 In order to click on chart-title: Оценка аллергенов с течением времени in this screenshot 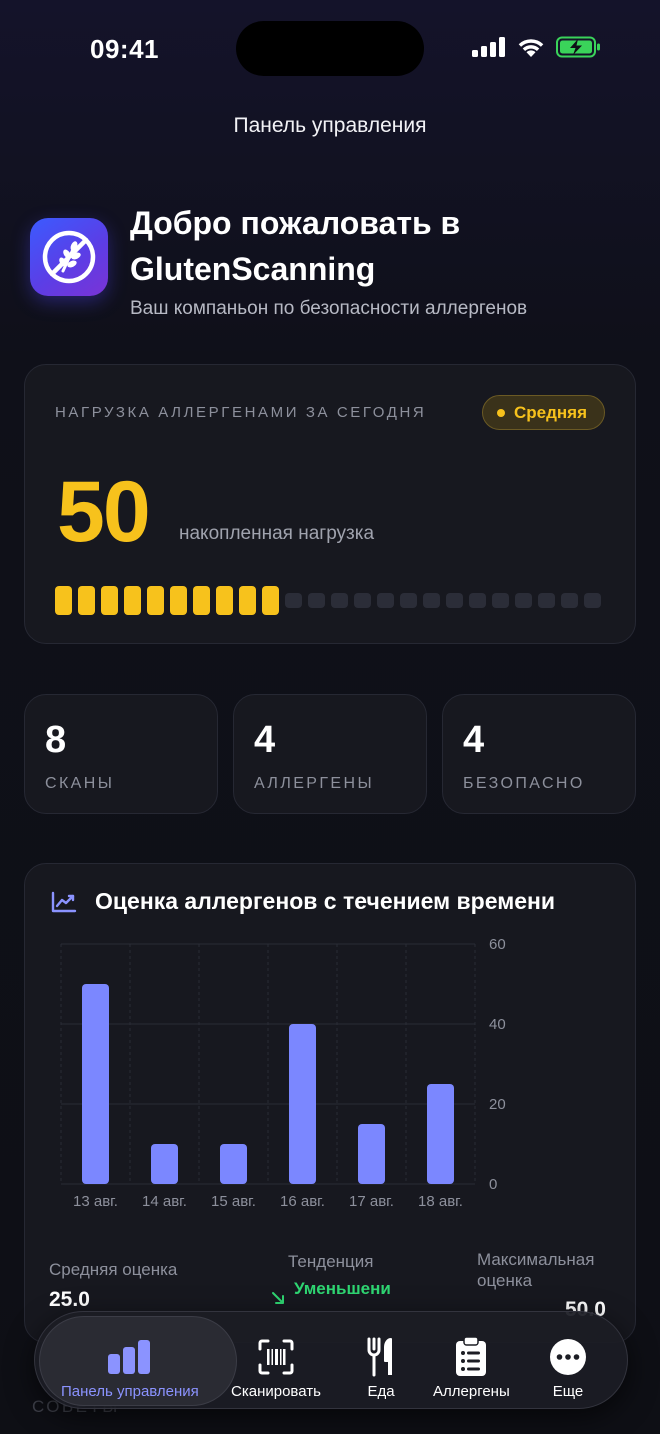, I will do `click(325, 901)`.